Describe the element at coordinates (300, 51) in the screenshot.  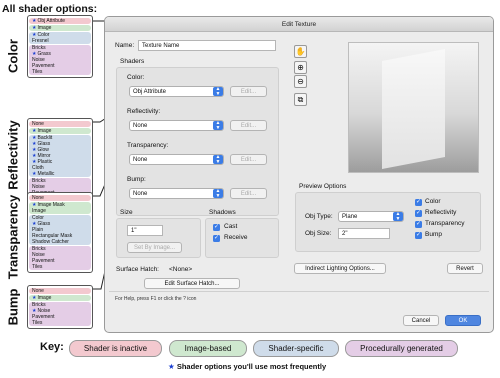
I see `hand-icon: ✋` at that location.